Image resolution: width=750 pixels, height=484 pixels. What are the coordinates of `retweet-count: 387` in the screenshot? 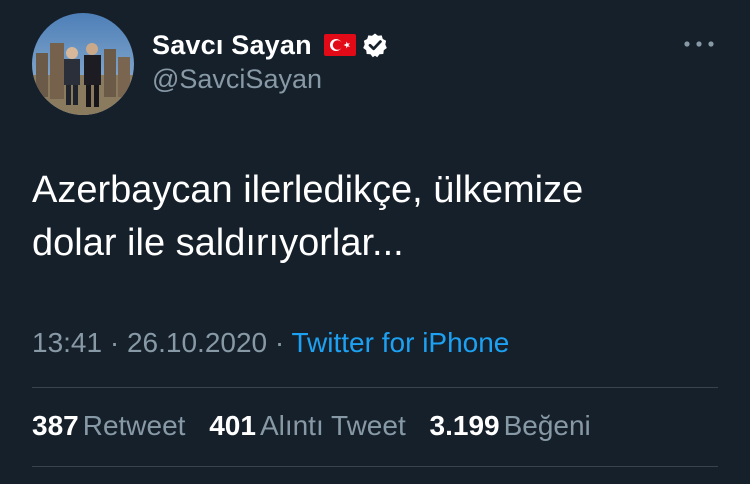 It's located at (55, 425).